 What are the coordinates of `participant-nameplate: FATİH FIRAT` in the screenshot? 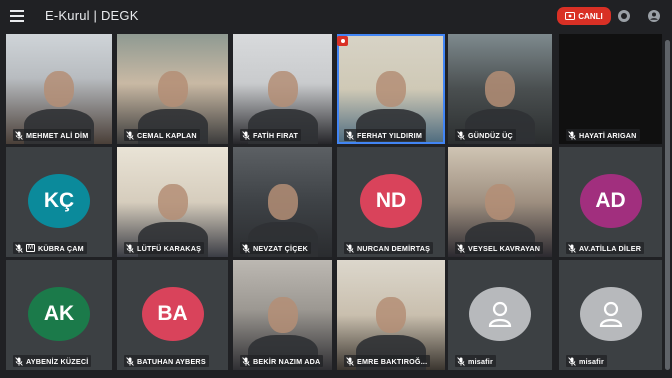 It's located at (271, 135).